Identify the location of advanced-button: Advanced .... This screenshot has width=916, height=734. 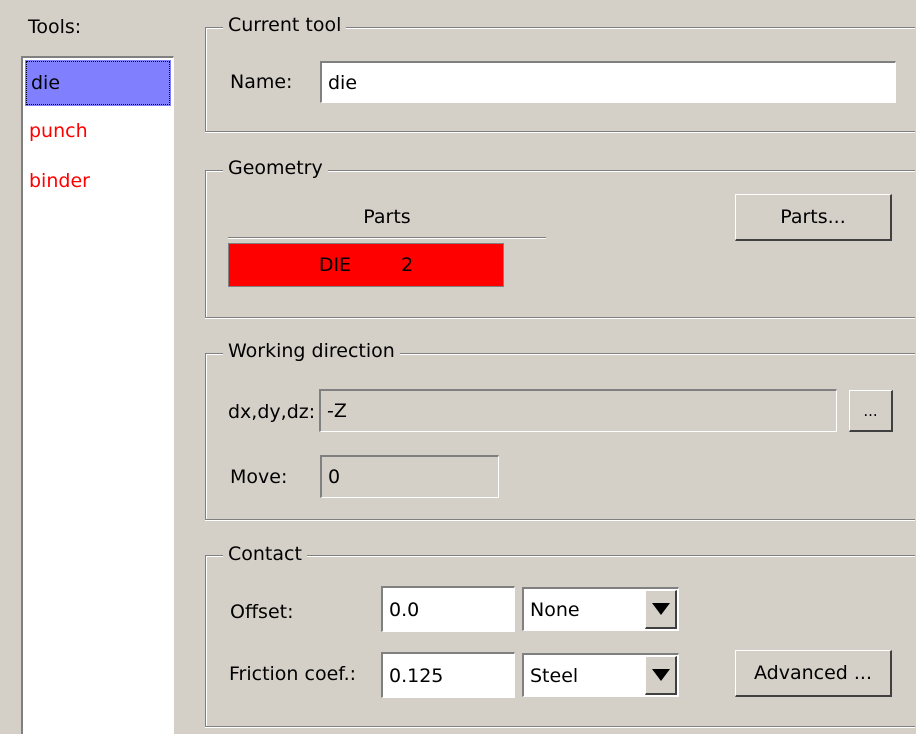
(813, 673).